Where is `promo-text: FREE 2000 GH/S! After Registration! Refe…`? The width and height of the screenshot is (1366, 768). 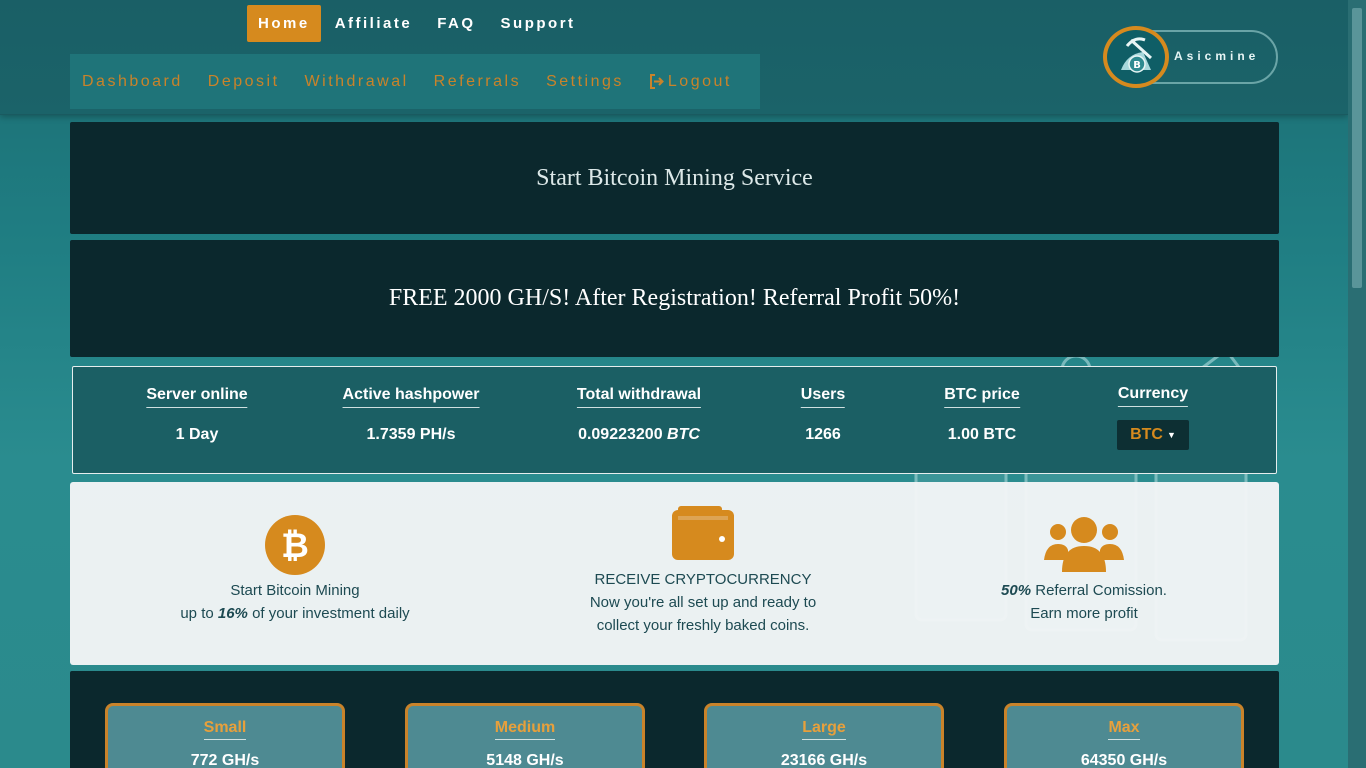 promo-text: FREE 2000 GH/S! After Registration! Refe… is located at coordinates (674, 298).